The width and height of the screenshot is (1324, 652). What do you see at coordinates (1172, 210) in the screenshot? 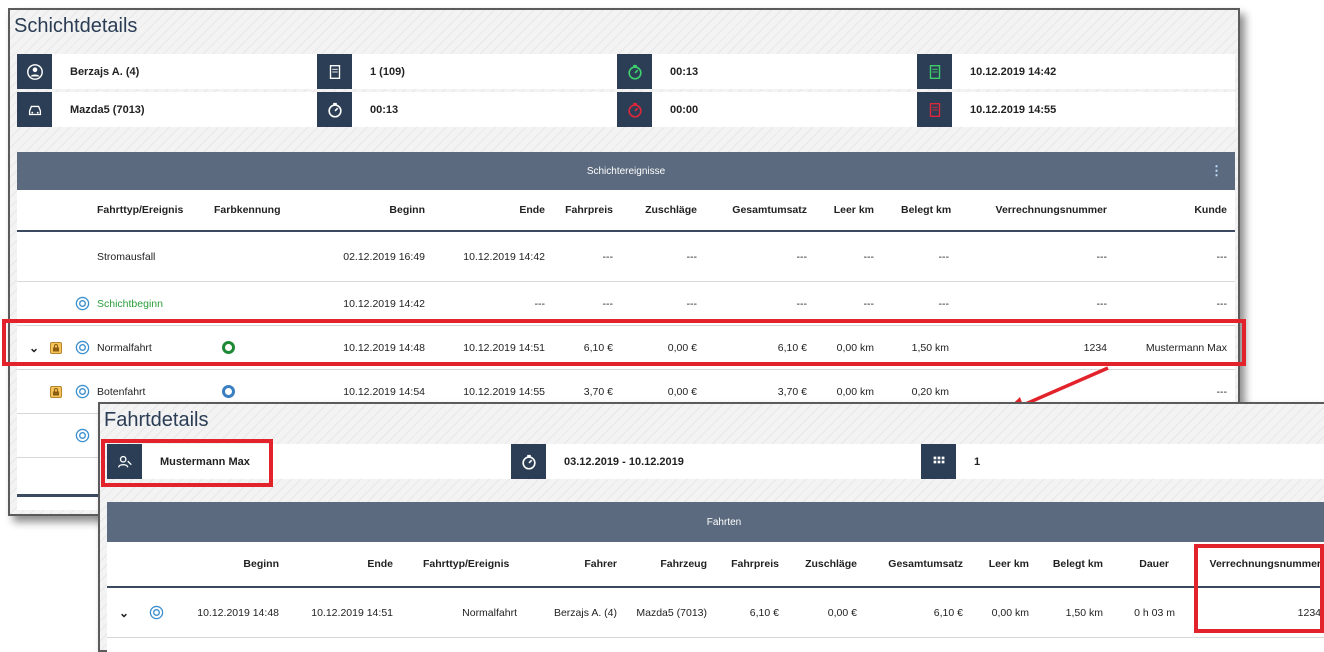
I see `col-customer: Kunde` at bounding box center [1172, 210].